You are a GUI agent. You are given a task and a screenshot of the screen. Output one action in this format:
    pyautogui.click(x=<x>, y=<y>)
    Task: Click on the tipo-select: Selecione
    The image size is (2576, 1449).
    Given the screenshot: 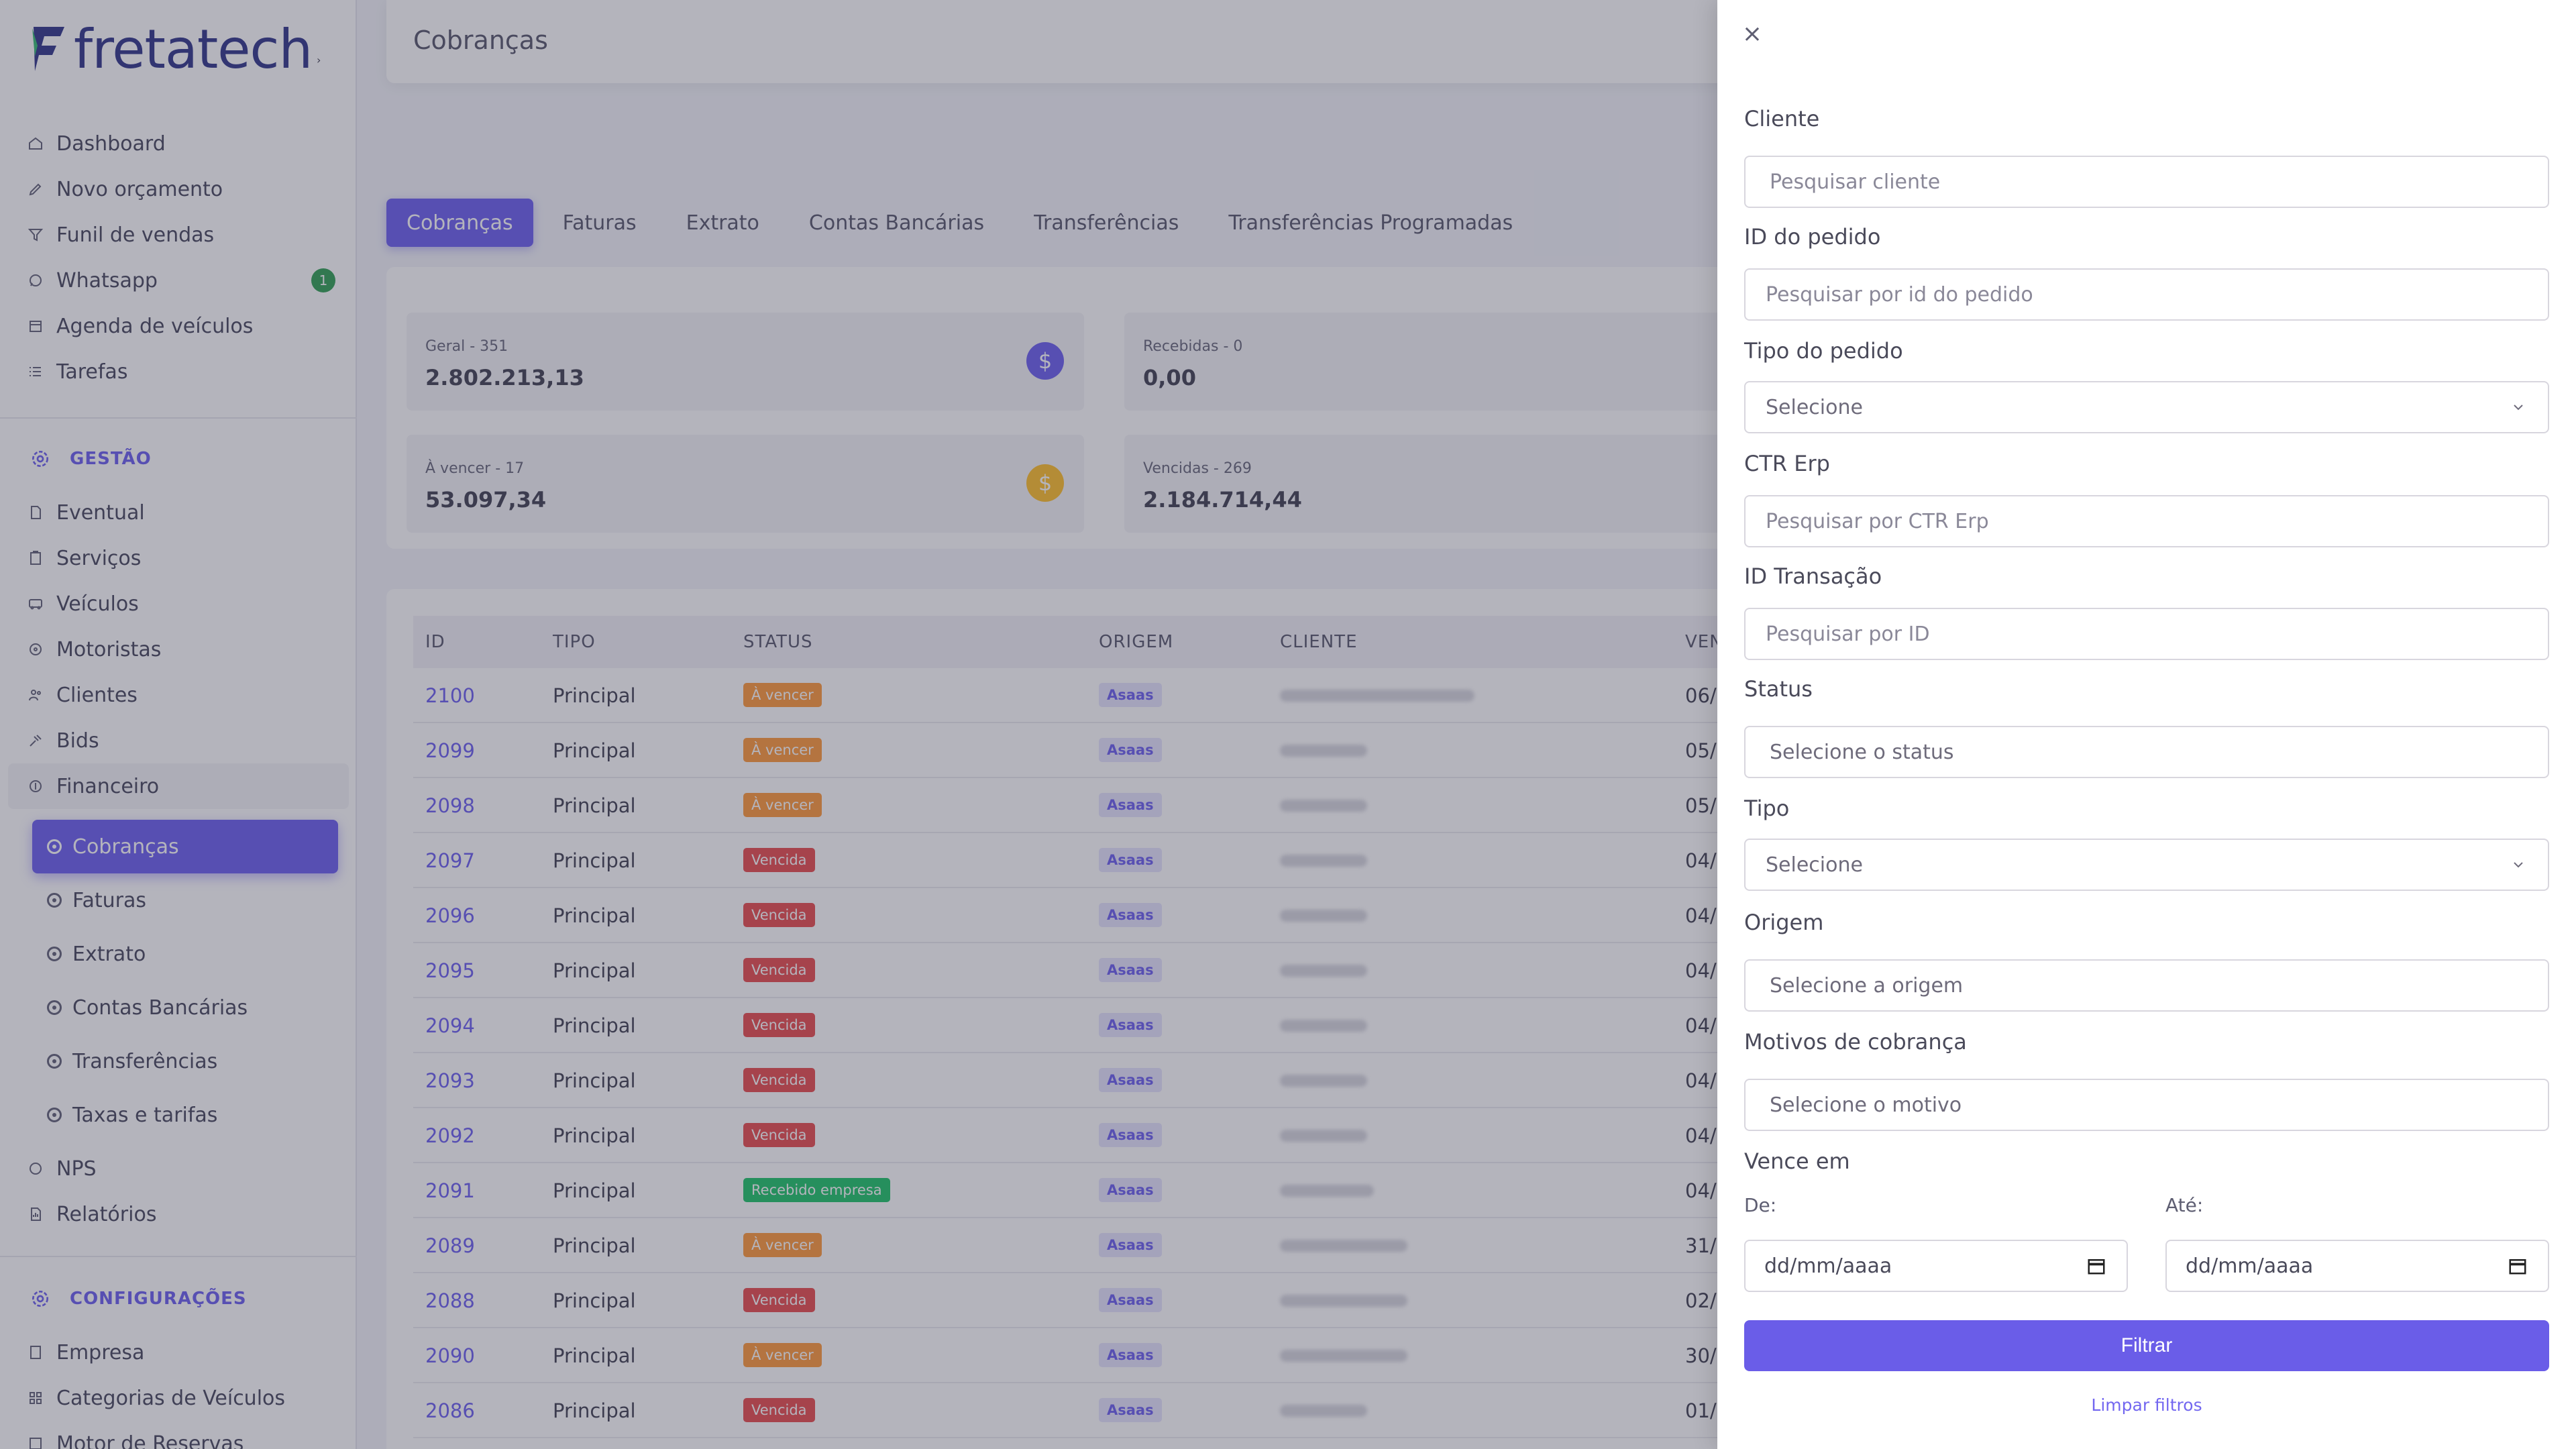 What is the action you would take?
    pyautogui.click(x=2146, y=865)
    